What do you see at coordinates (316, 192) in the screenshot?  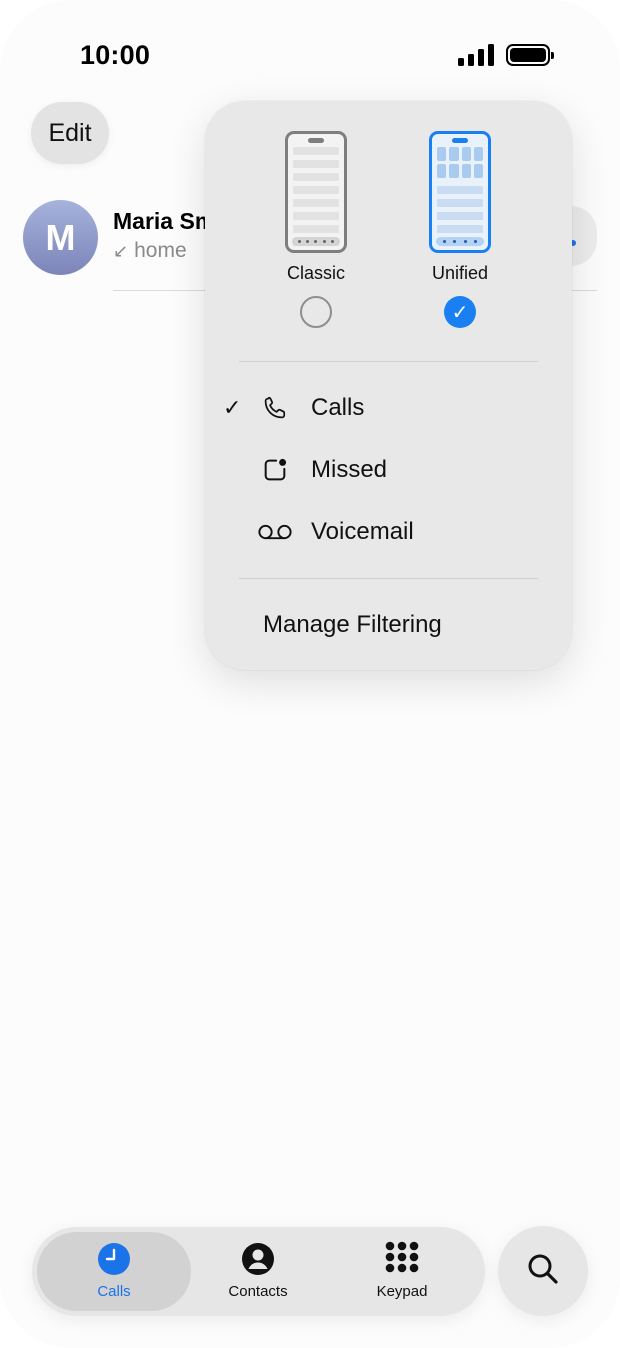 I see `classic-layout-icon` at bounding box center [316, 192].